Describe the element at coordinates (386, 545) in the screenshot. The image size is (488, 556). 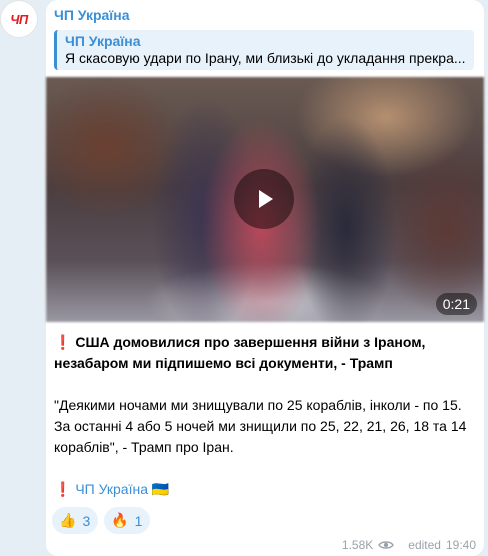
I see `eye-icon` at that location.